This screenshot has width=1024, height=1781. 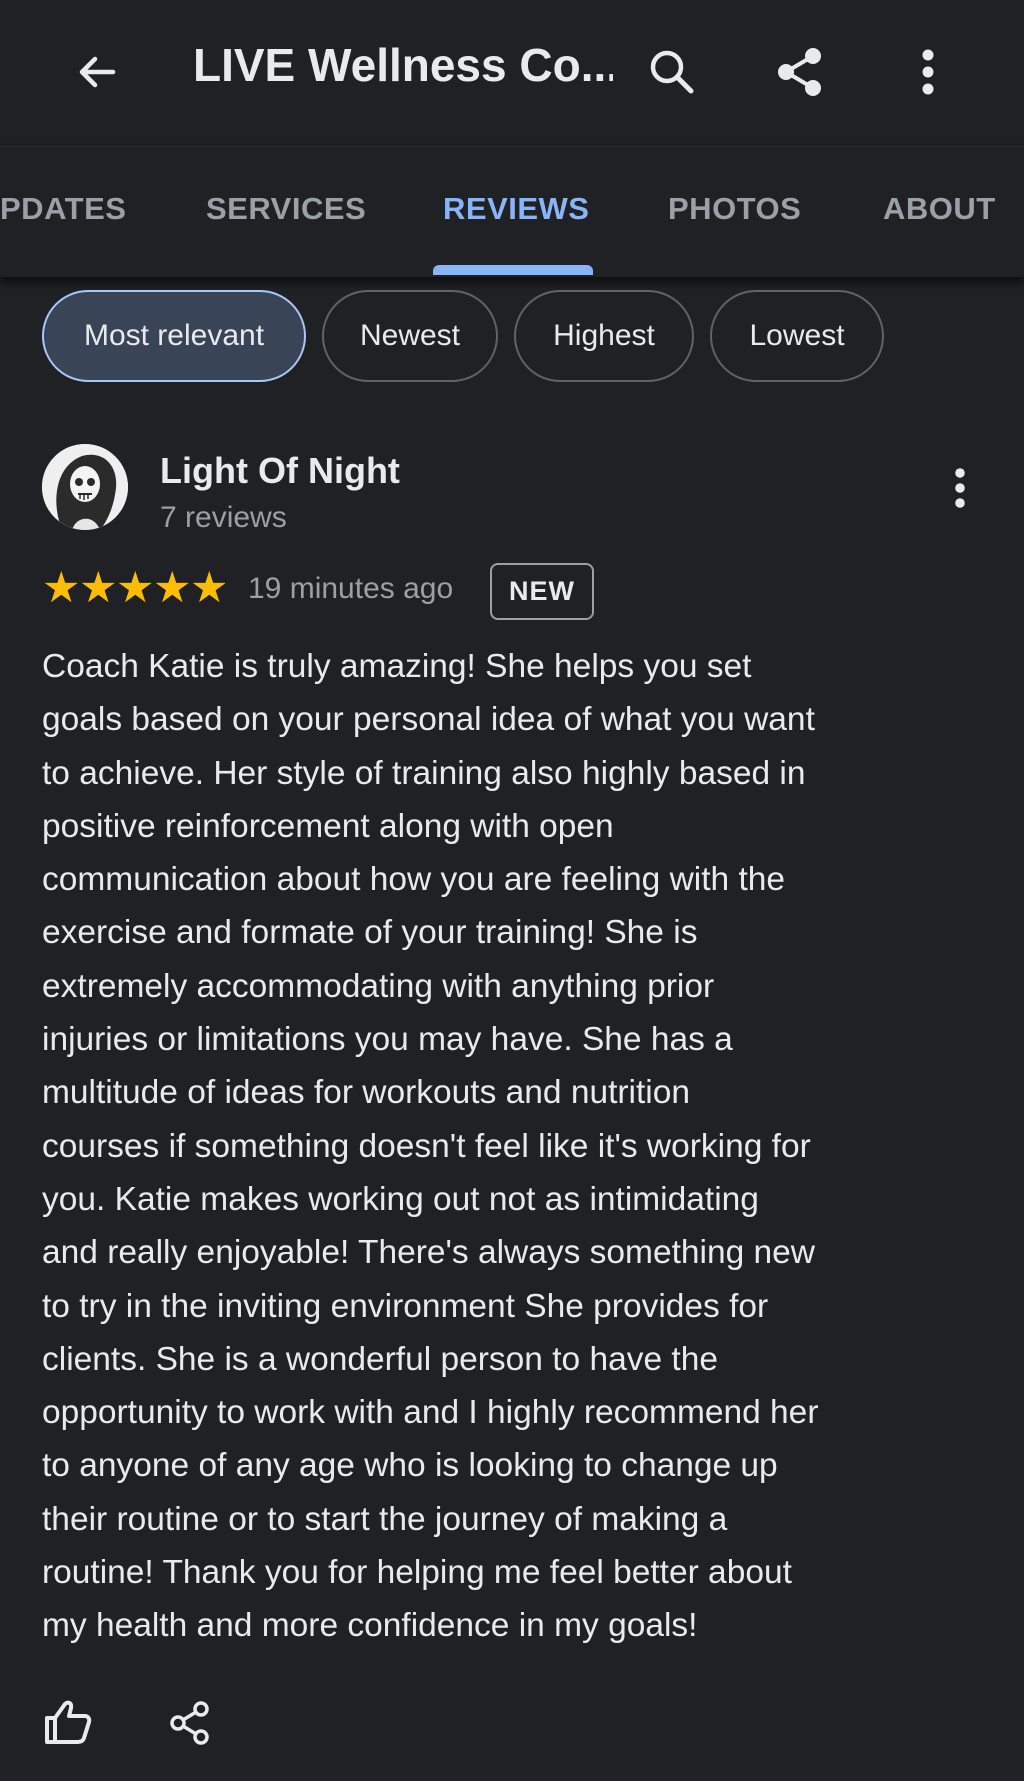 I want to click on tab-bar: PDATES SERVICES REVIEWS PHOTOS ABOUT, so click(x=512, y=211).